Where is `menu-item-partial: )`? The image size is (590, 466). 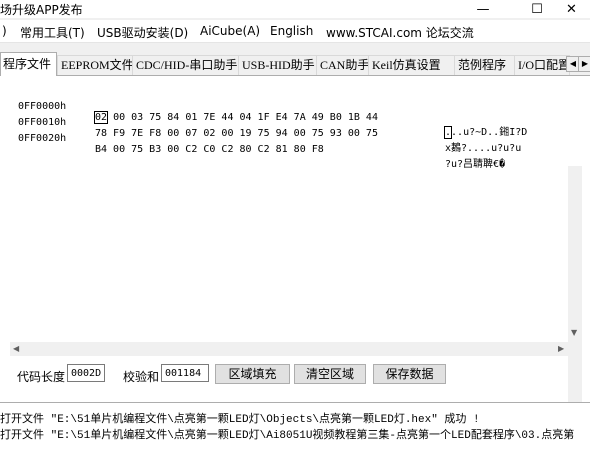 menu-item-partial: ) is located at coordinates (4, 31).